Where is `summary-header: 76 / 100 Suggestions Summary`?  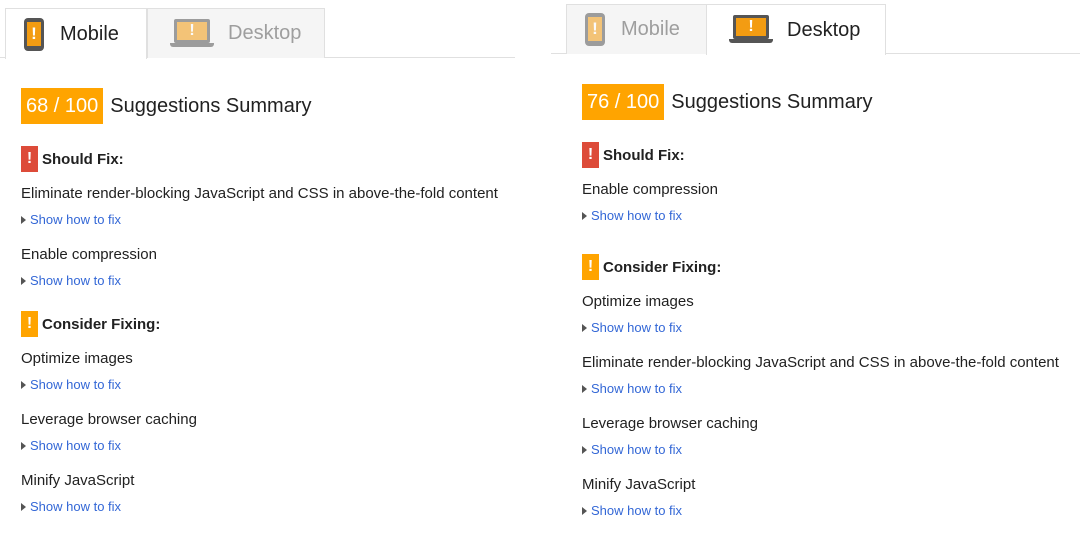
summary-header: 76 / 100 Suggestions Summary is located at coordinates (831, 102).